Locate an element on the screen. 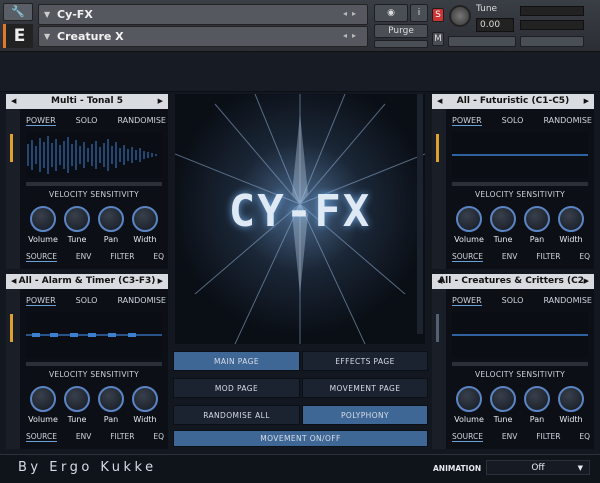 This screenshot has height=483, width=600. env-tab-1: ENV is located at coordinates (83, 257).